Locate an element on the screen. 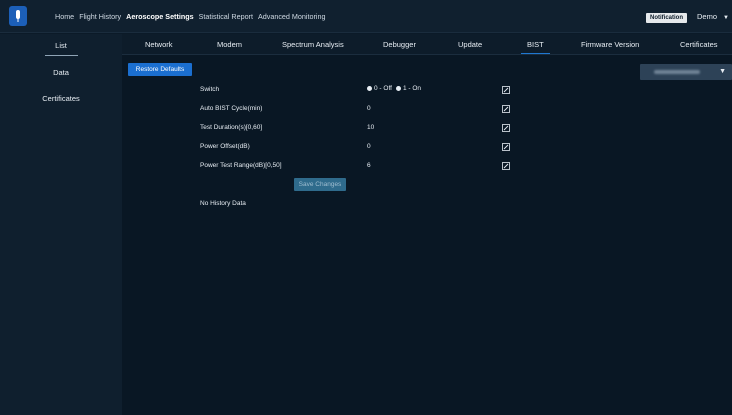 This screenshot has height=415, width=732. auto-bist-cycle-value: 0 is located at coordinates (369, 108).